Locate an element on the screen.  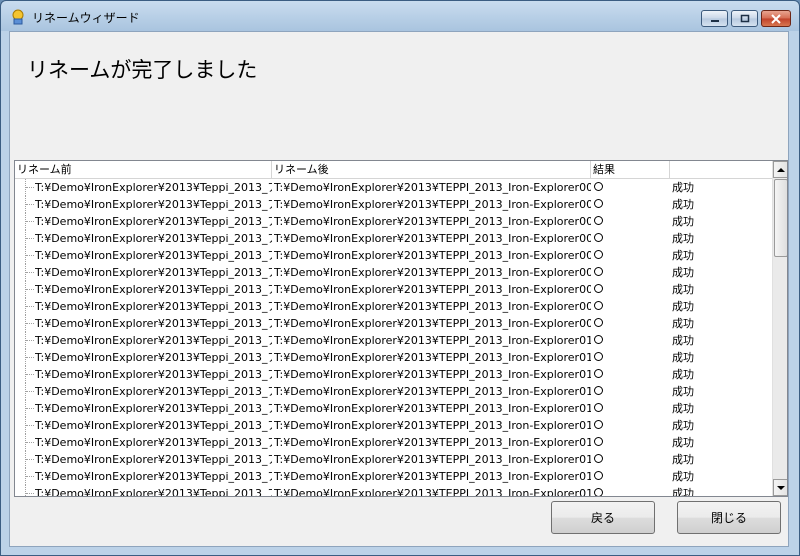
minimize-button is located at coordinates (714, 18).